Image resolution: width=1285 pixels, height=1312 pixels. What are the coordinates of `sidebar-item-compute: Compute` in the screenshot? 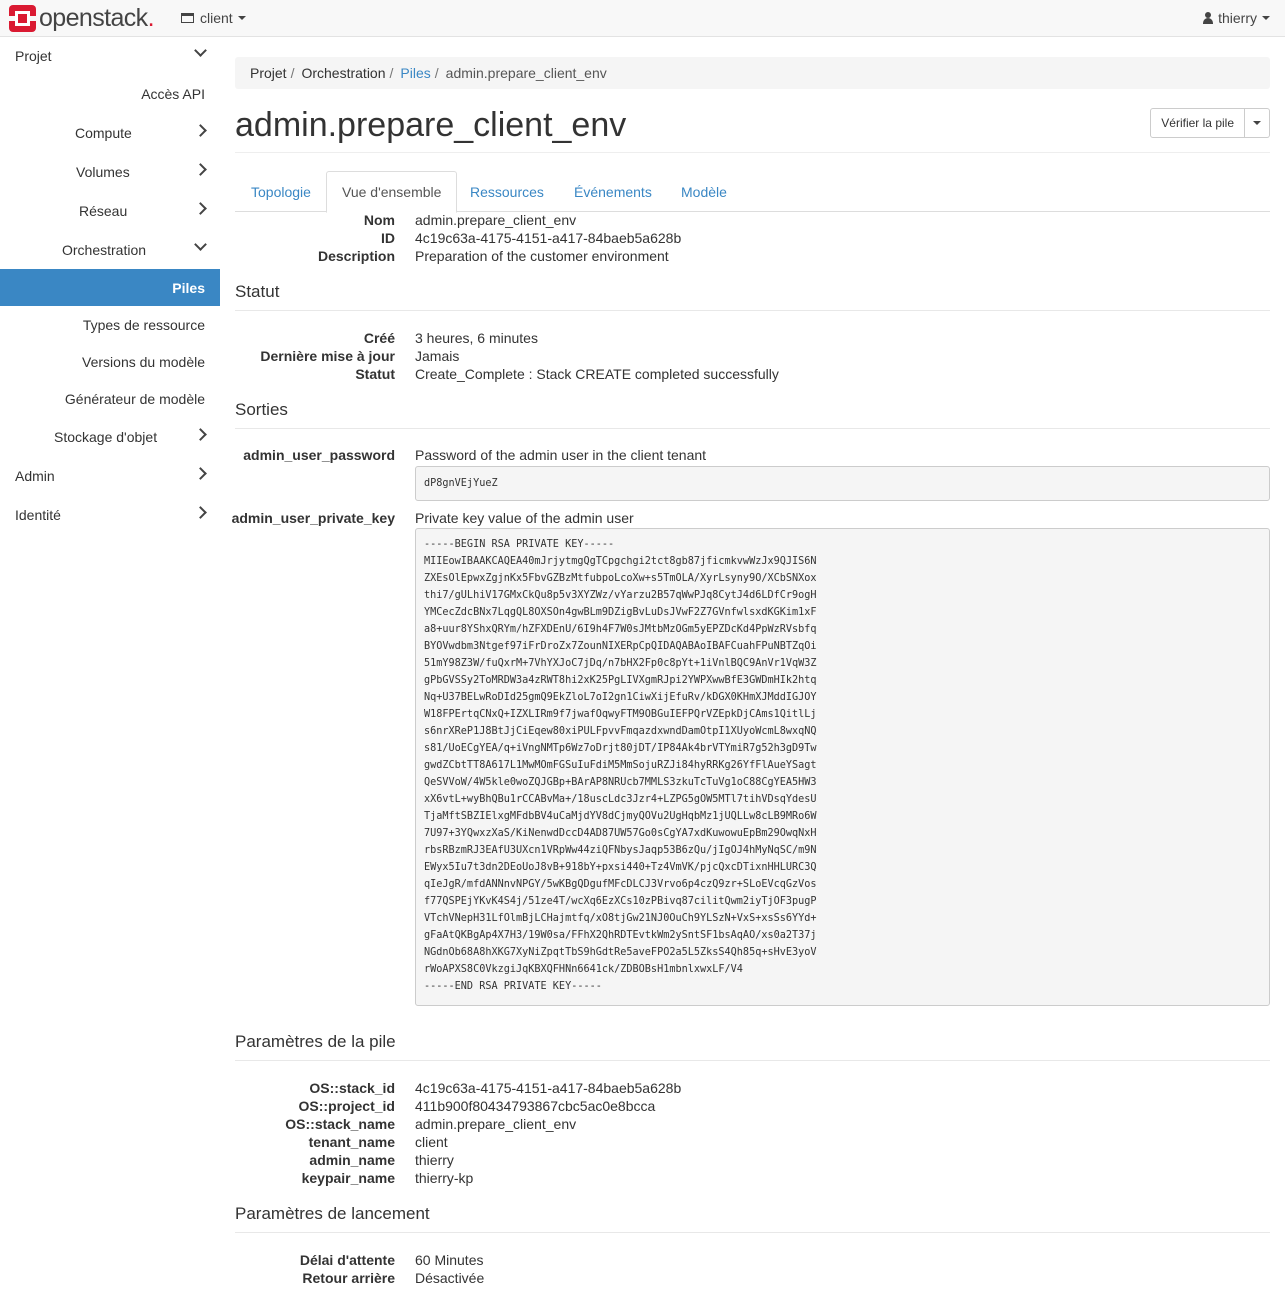 It's located at (110, 132).